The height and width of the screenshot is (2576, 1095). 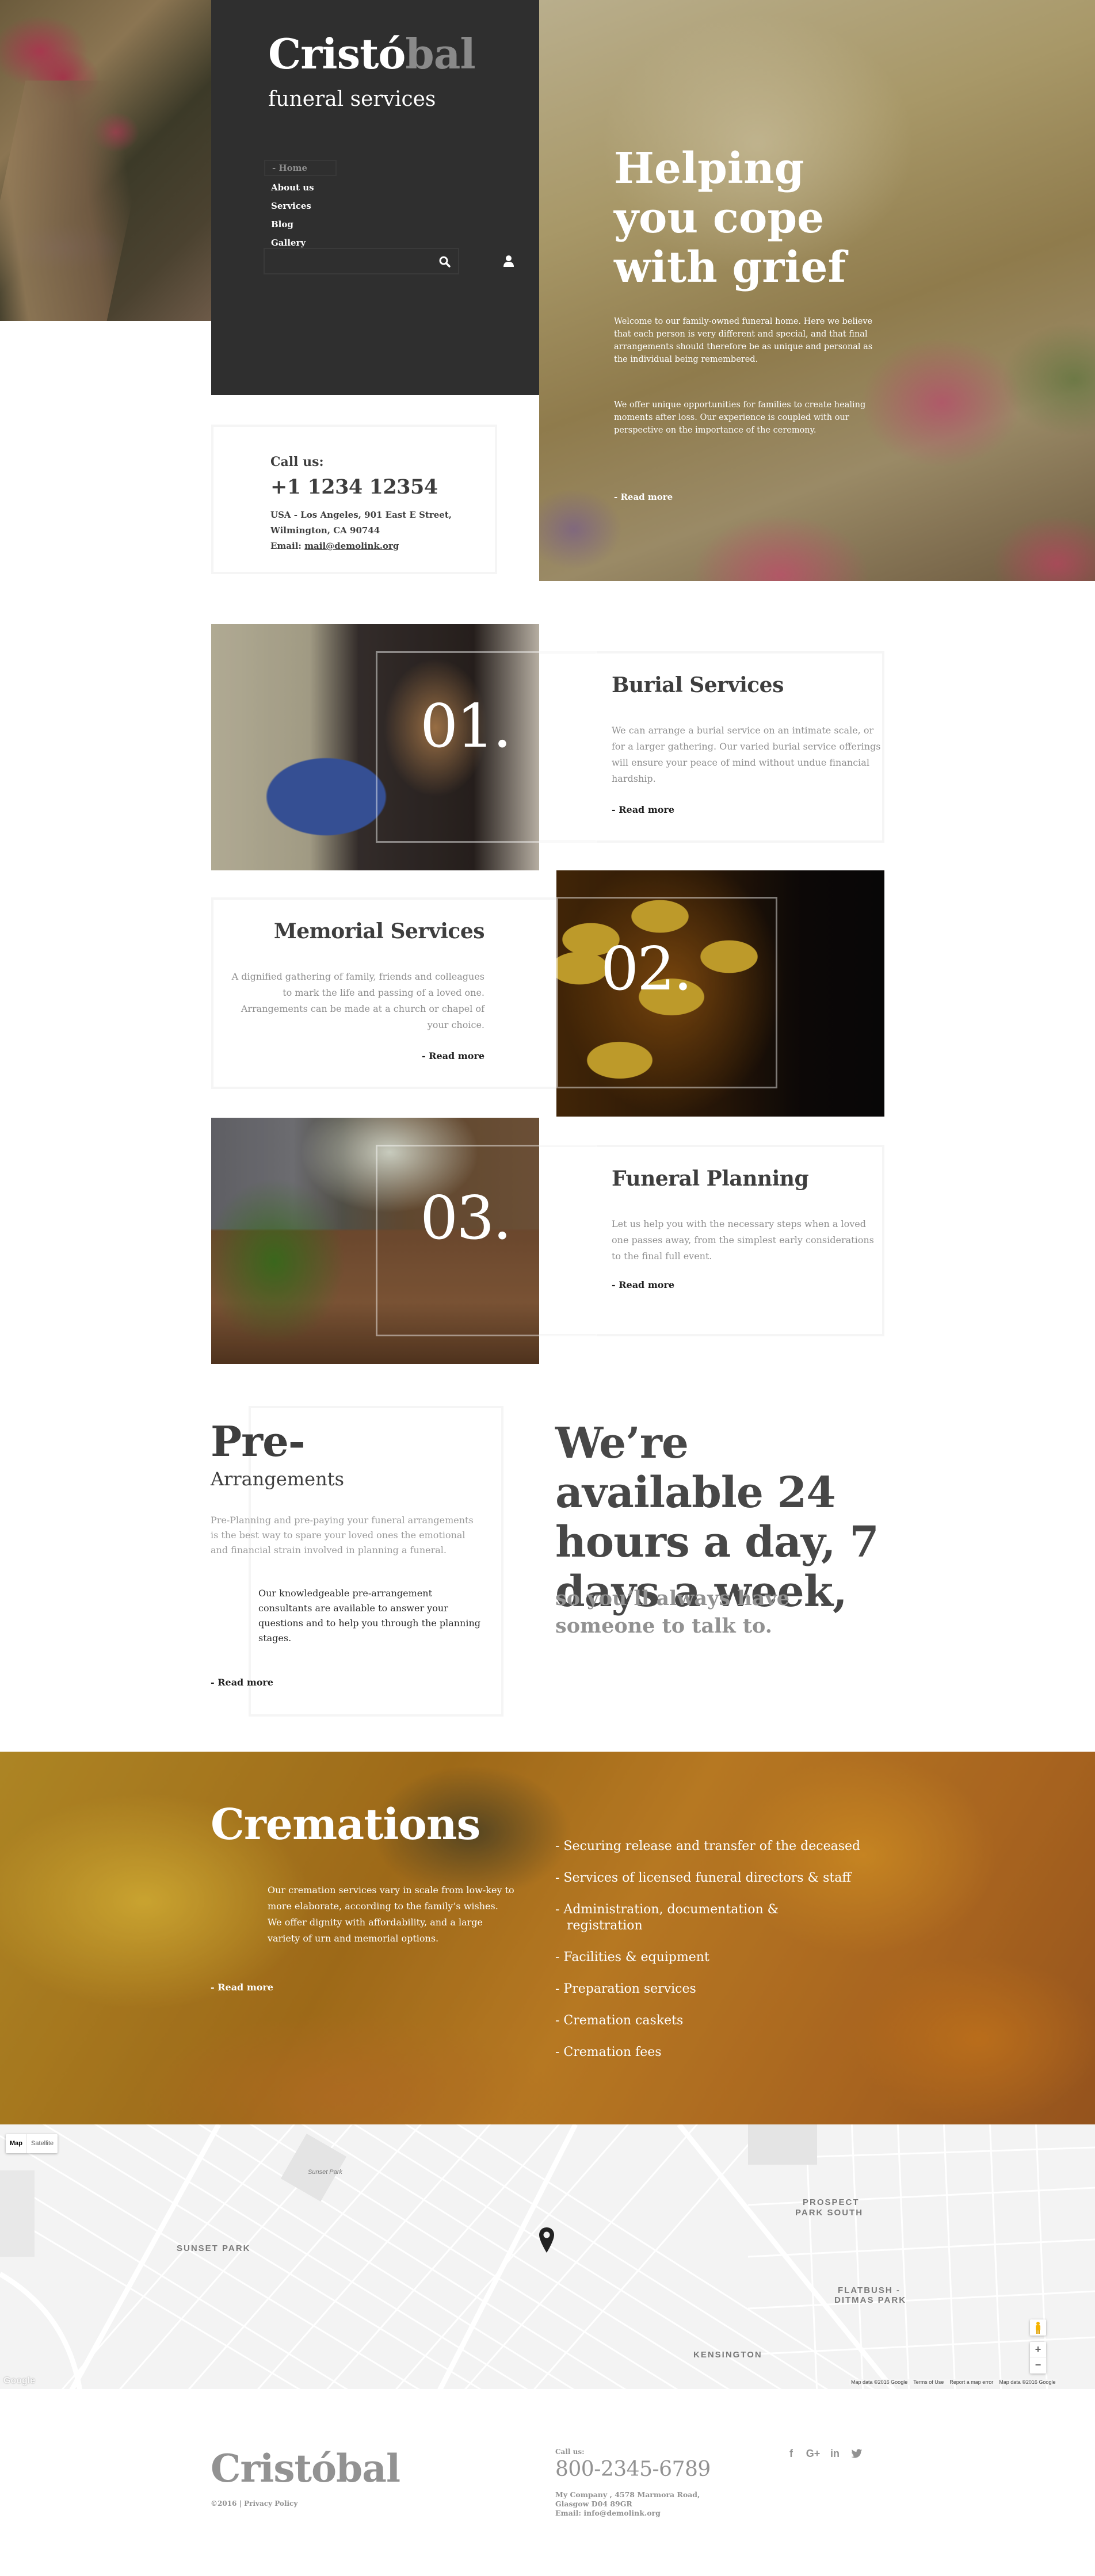 What do you see at coordinates (1038, 2327) in the screenshot?
I see `street-view-pegman-icon` at bounding box center [1038, 2327].